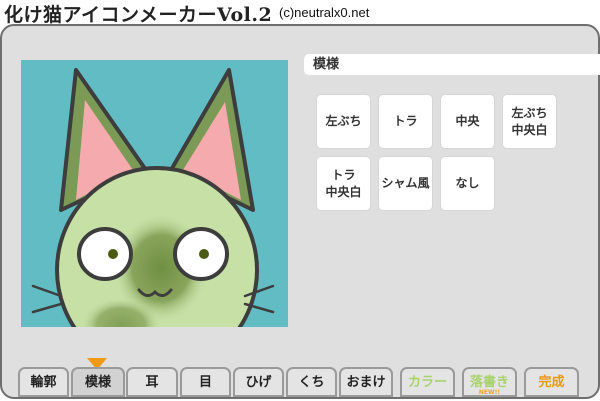 The image size is (600, 401). Describe the element at coordinates (452, 64) in the screenshot. I see `section-label: 模様` at that location.